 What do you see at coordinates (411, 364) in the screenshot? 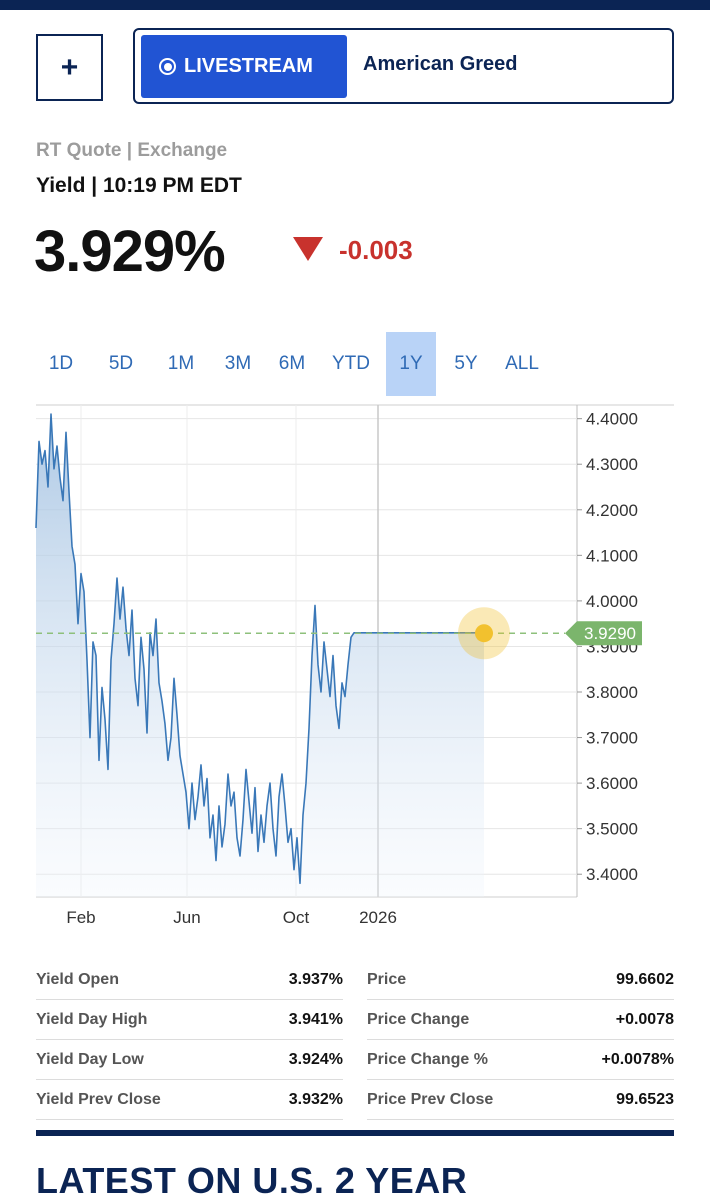
I see `tab-1y: 1Y` at bounding box center [411, 364].